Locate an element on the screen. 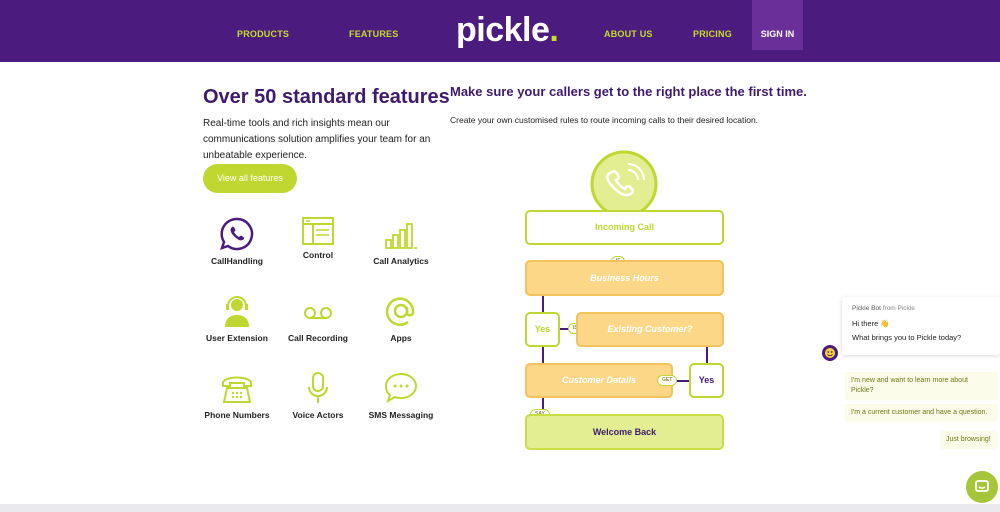  feature-voice-actors: Voice Actors is located at coordinates (318, 395).